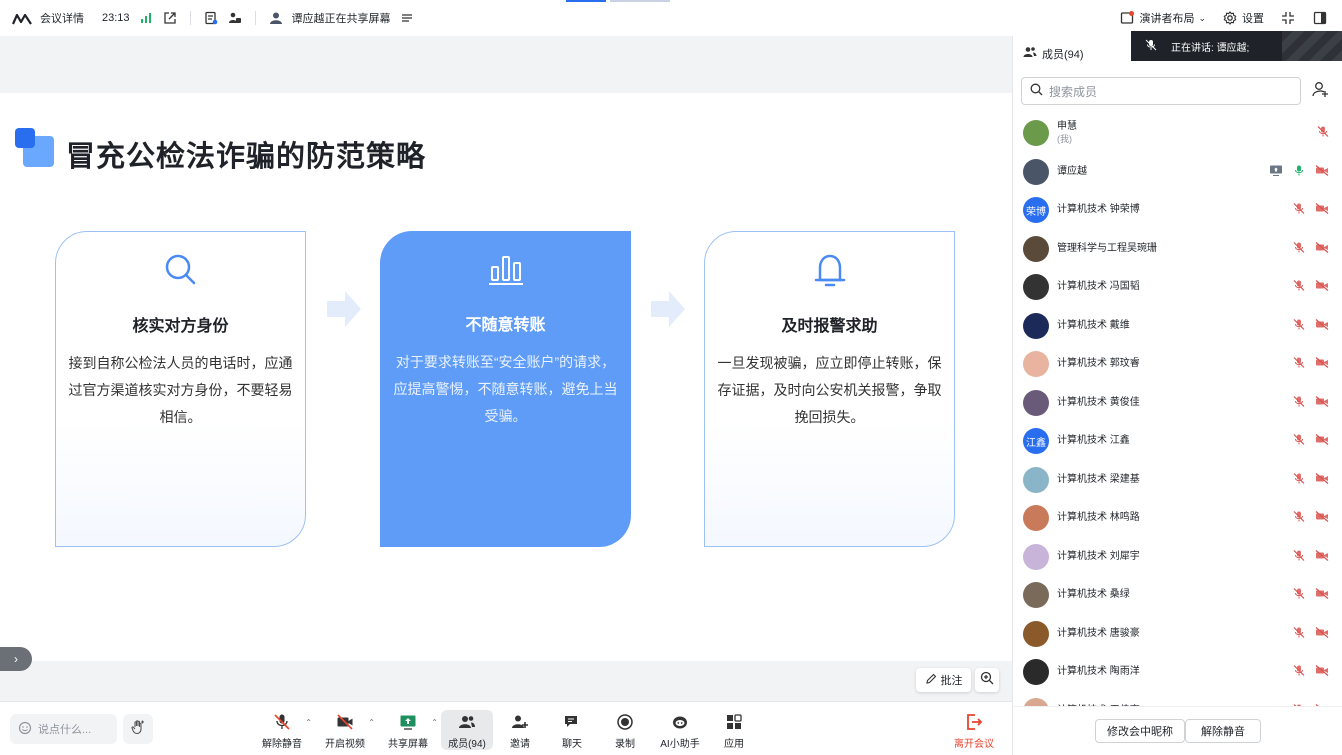 The width and height of the screenshot is (1342, 755). Describe the element at coordinates (1140, 731) in the screenshot. I see `rename-button: 修改会中昵称` at that location.